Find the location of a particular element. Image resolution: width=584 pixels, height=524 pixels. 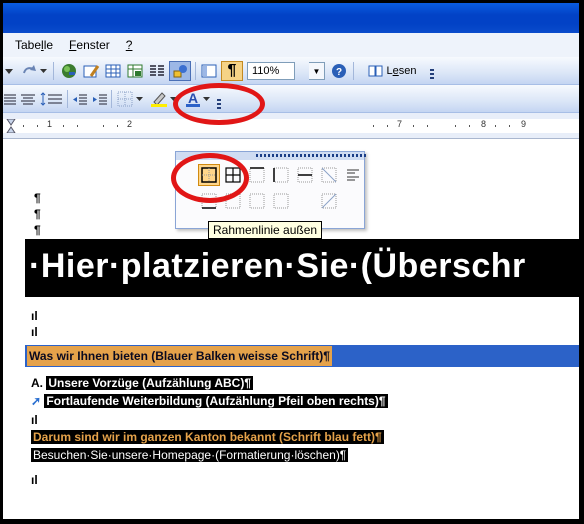

redo-icon is located at coordinates (29, 71).